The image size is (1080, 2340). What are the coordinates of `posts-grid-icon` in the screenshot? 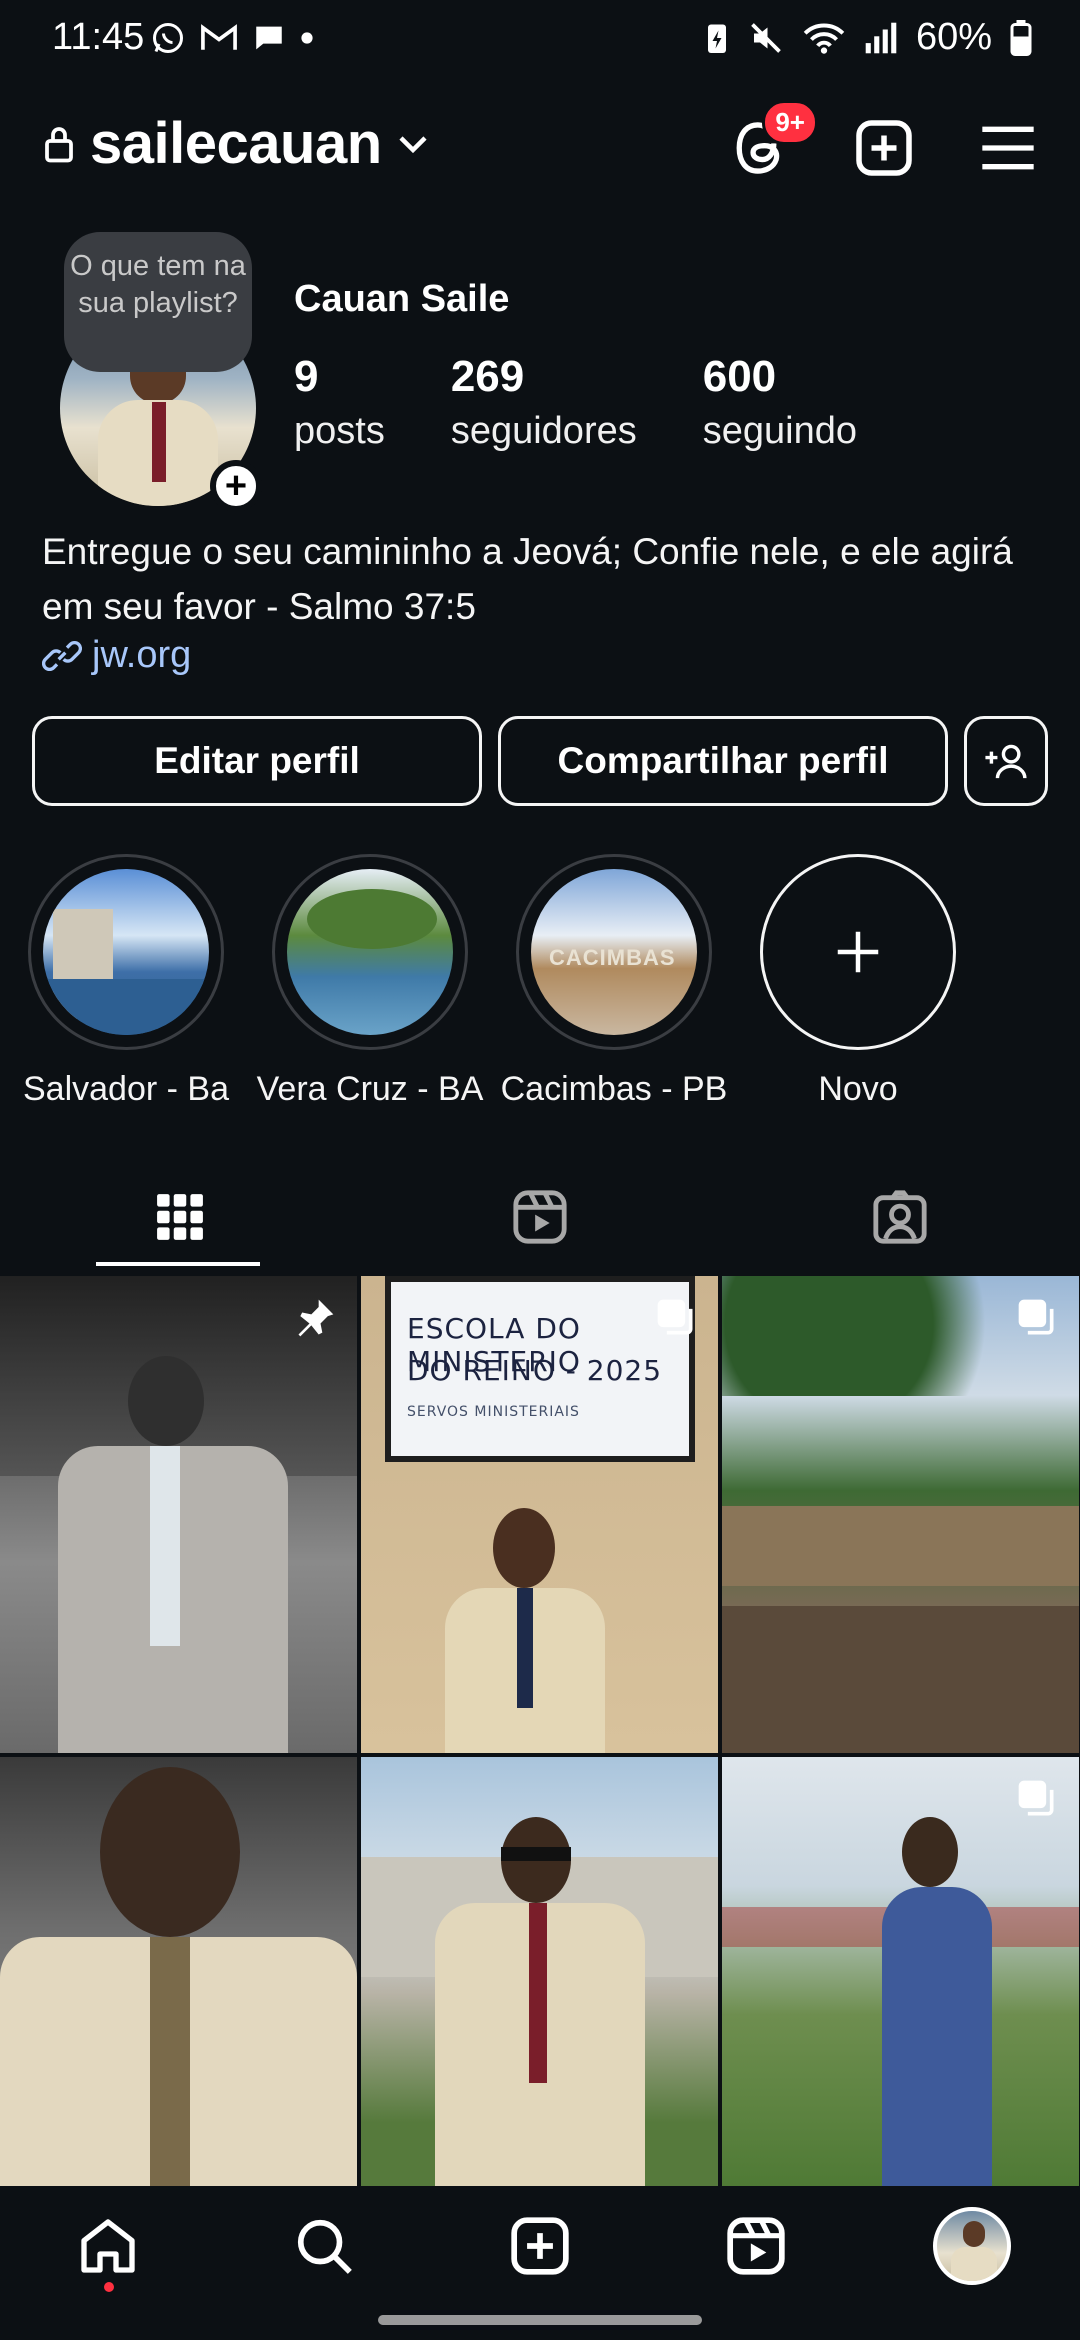 It's located at (180, 1217).